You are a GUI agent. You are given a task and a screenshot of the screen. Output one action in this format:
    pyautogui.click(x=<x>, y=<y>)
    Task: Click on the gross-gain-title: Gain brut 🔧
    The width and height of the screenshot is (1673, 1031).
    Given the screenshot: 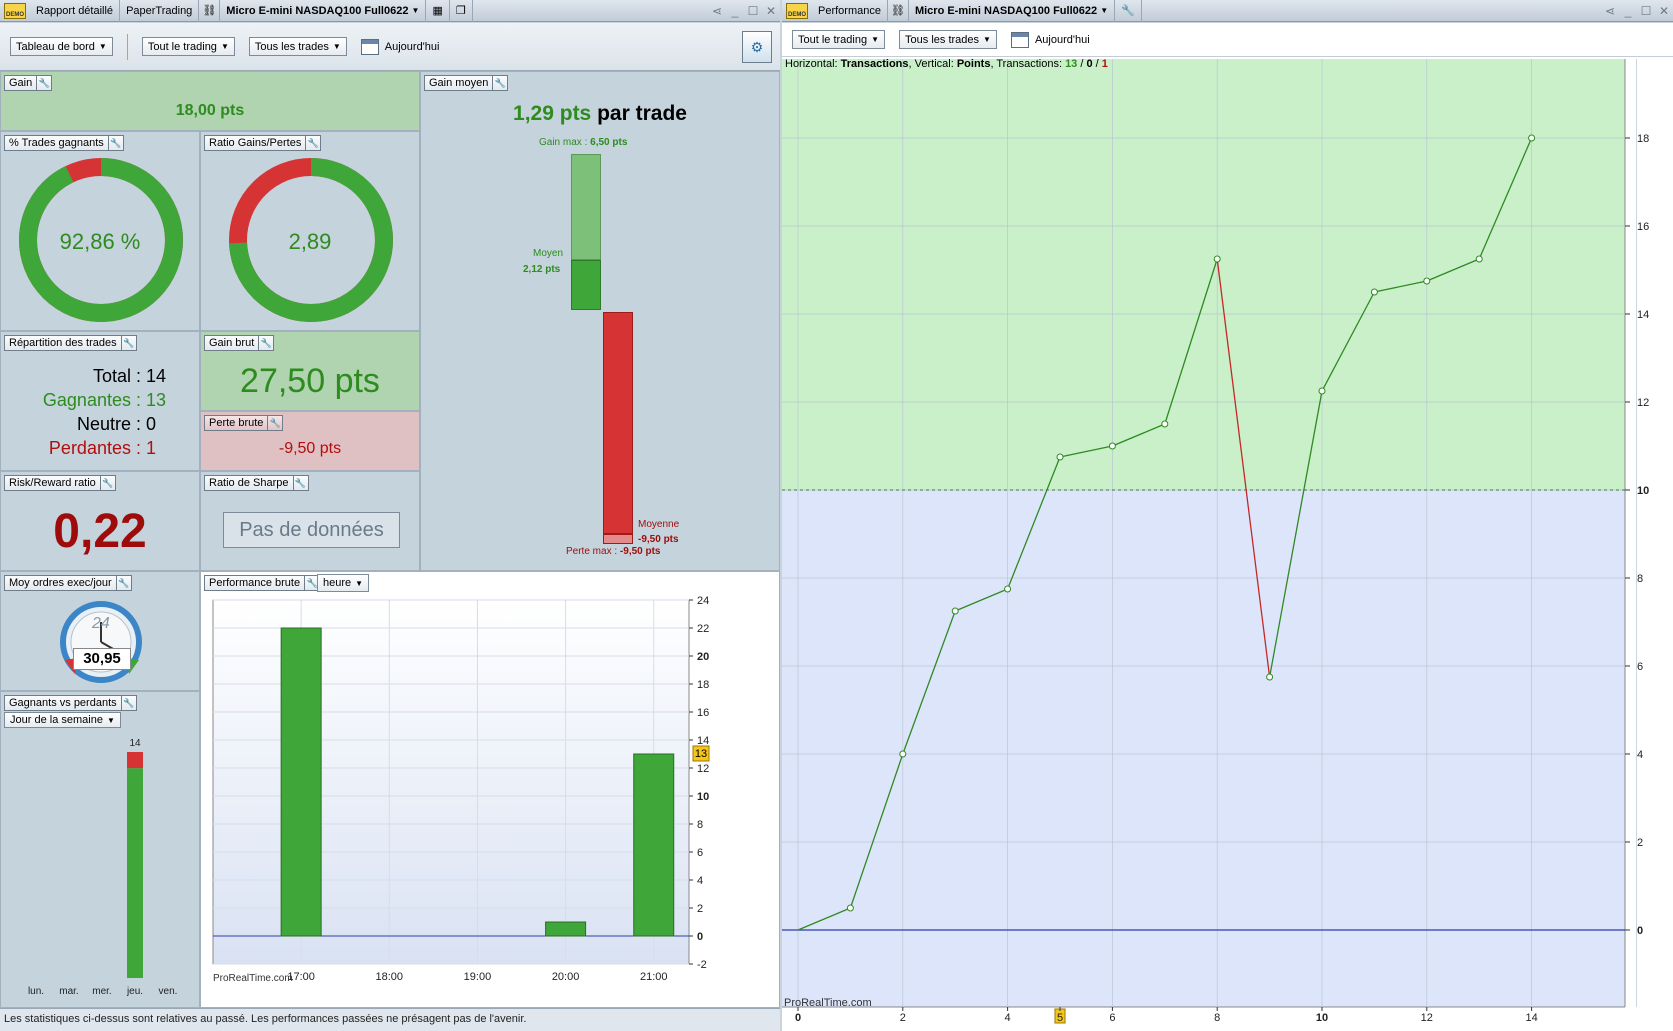 What is the action you would take?
    pyautogui.click(x=239, y=343)
    